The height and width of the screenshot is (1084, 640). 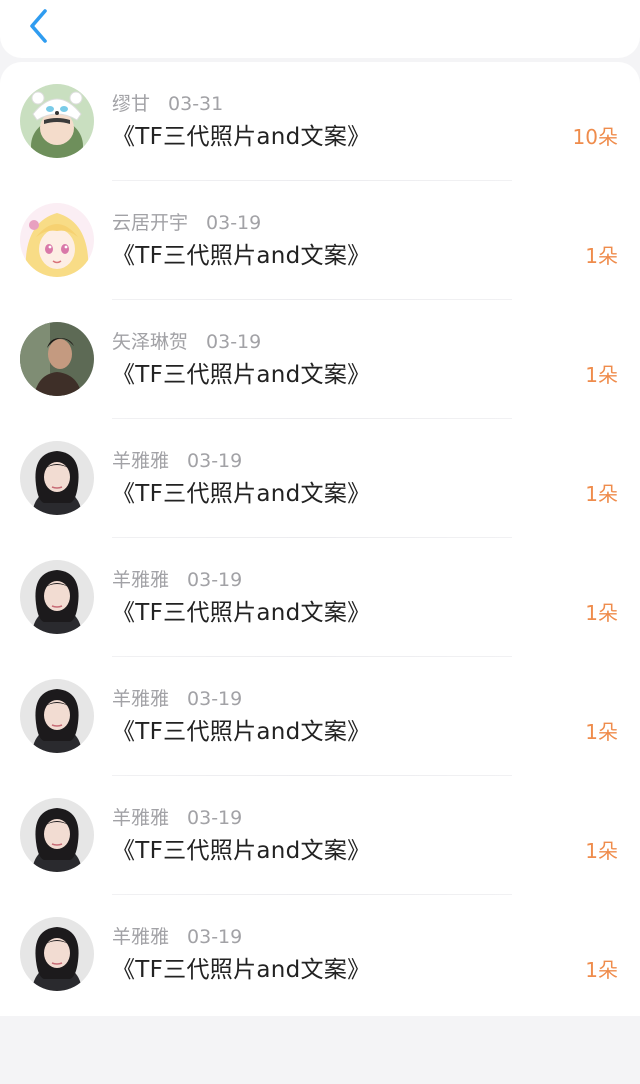 I want to click on list-item: 缪甘 03-31 《TF三代照片and文案》 10朵, so click(x=320, y=121).